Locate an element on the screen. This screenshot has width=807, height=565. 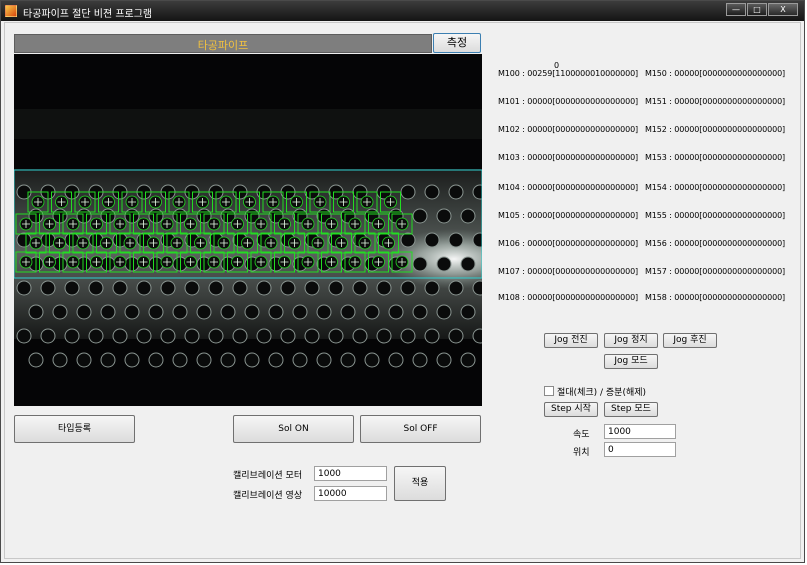
plc-register-right-8: M158 : 00000[0000000000000000] is located at coordinates (715, 297).